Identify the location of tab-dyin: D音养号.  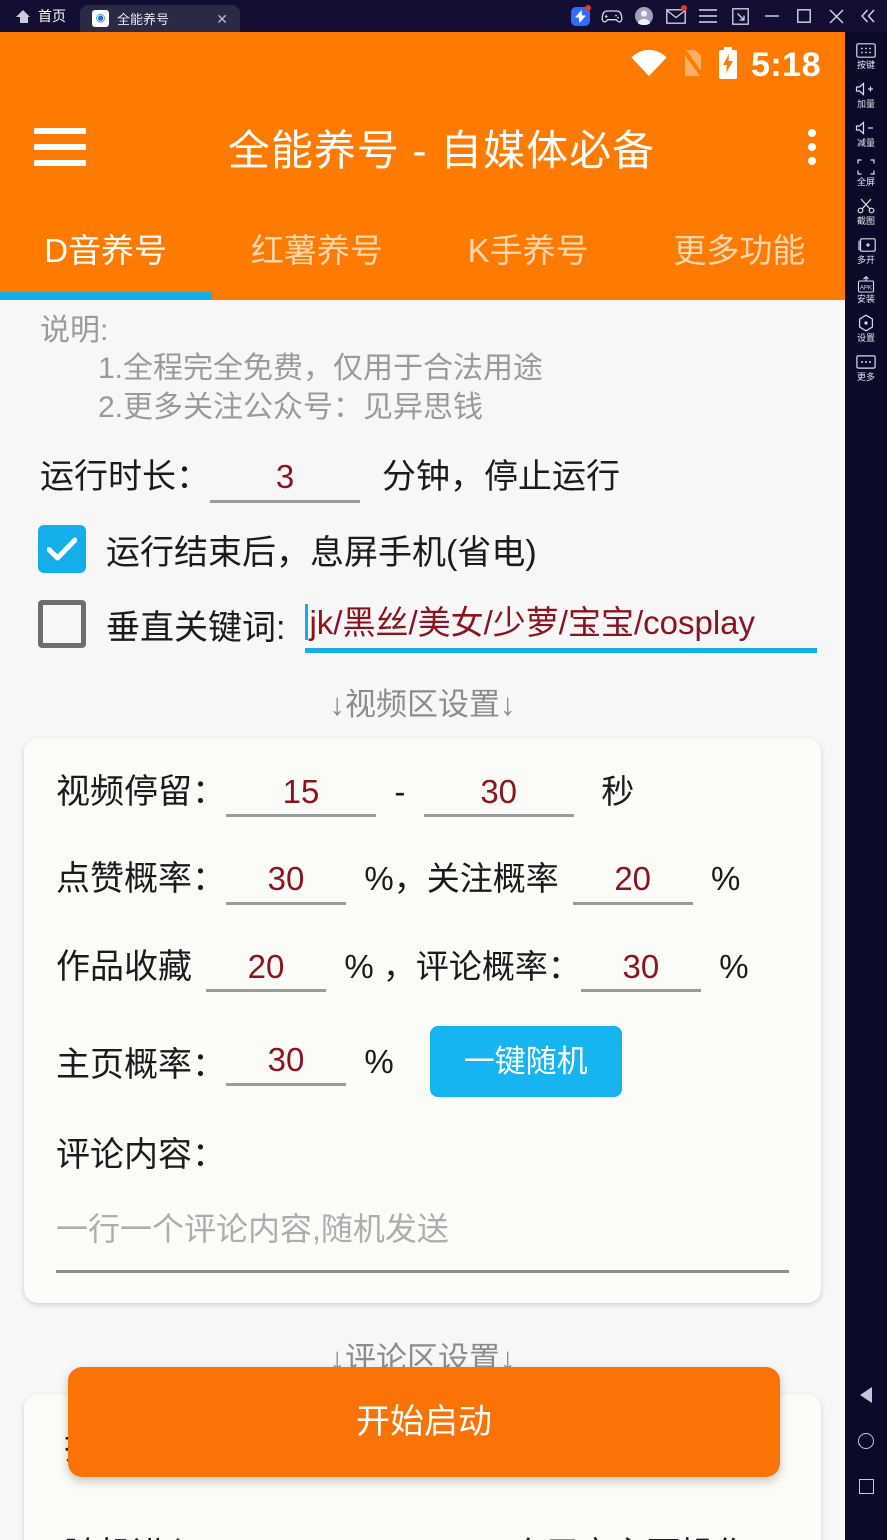
(105, 248).